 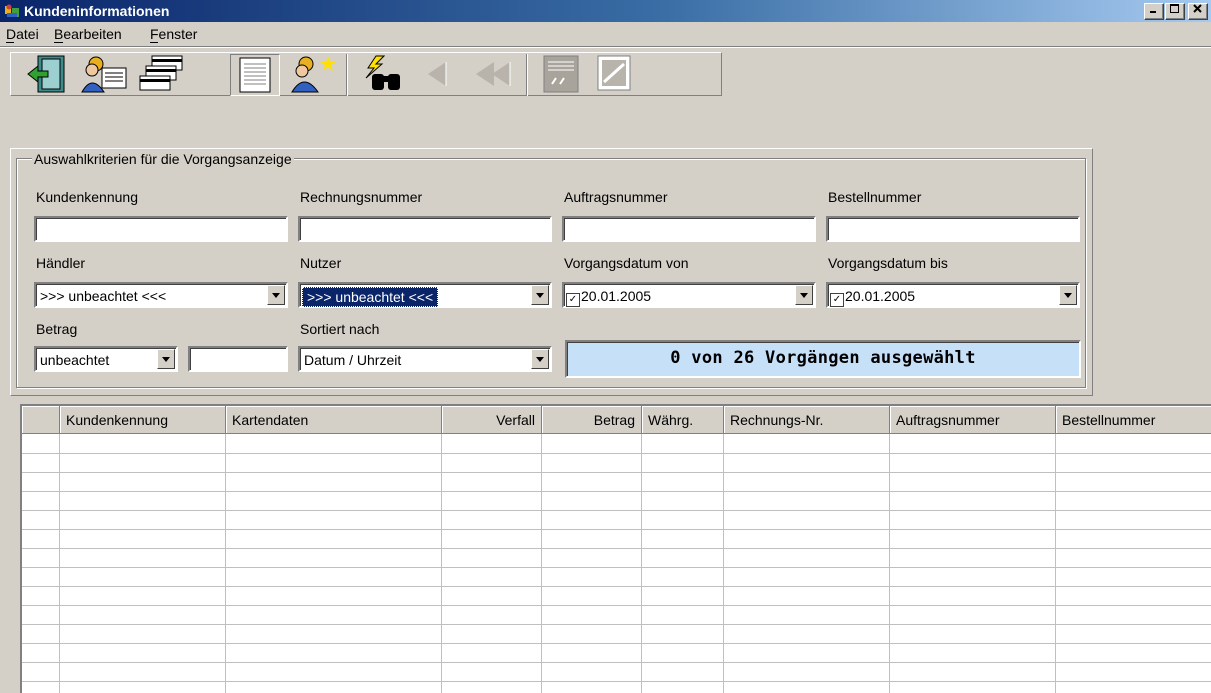 I want to click on grid-header-selector, so click(x=41, y=420).